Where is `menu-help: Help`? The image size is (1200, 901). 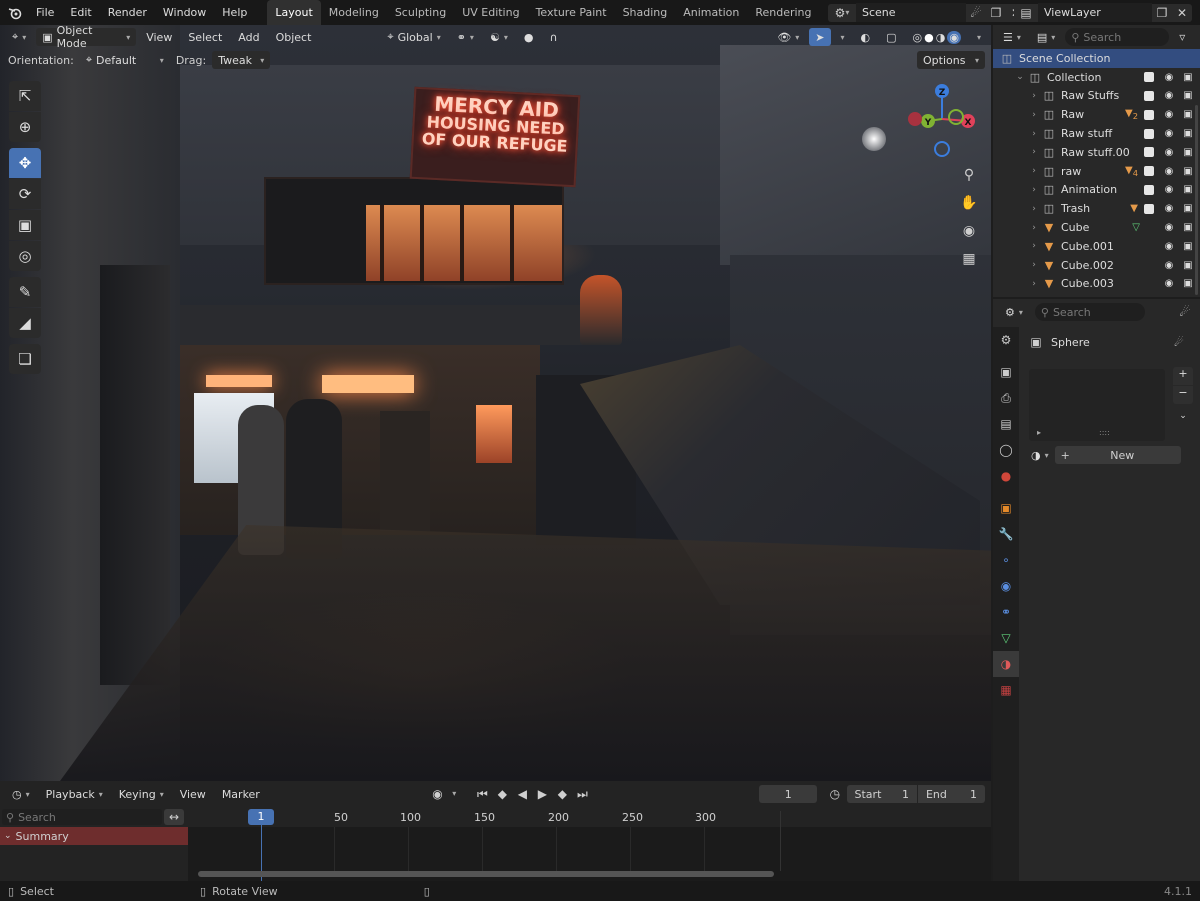 menu-help: Help is located at coordinates (234, 12).